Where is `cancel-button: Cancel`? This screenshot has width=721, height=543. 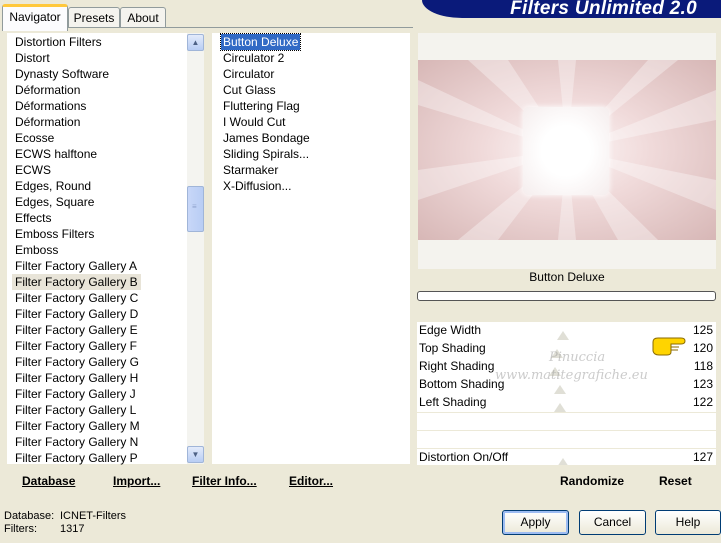 cancel-button: Cancel is located at coordinates (612, 522).